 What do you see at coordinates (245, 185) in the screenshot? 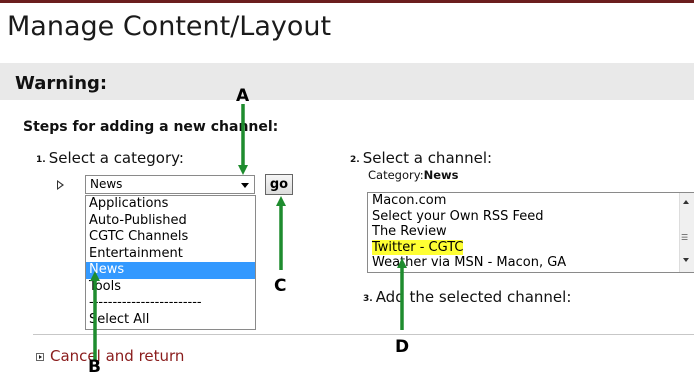
I see `chevron-down-icon` at bounding box center [245, 185].